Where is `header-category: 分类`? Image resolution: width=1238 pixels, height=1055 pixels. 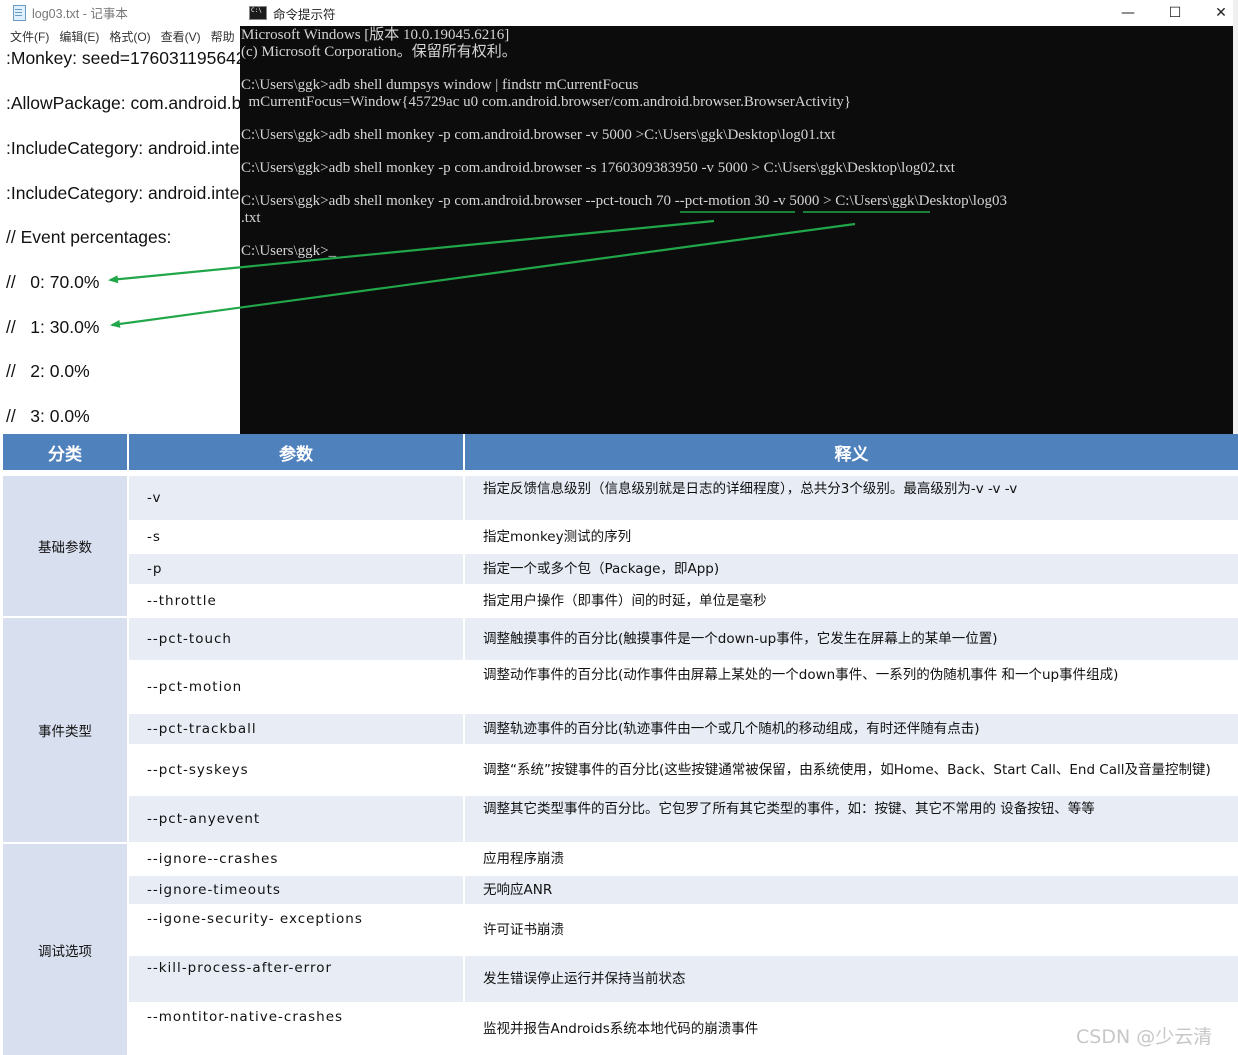
header-category: 分类 is located at coordinates (65, 452).